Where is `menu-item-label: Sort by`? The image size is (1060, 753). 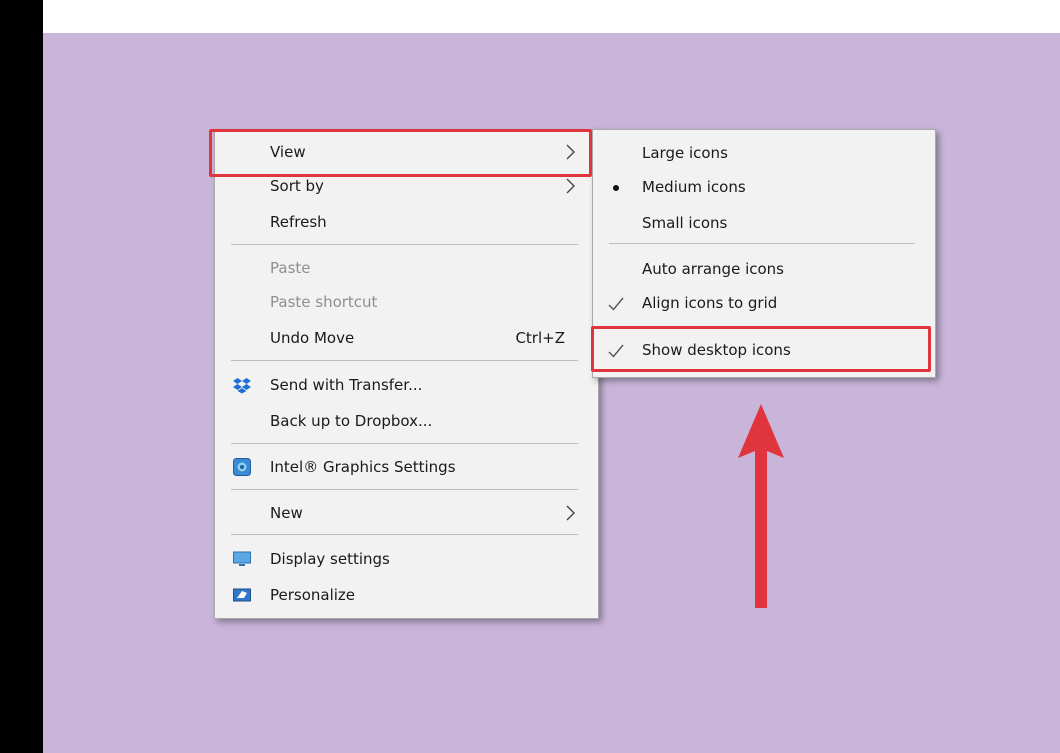 menu-item-label: Sort by is located at coordinates (297, 186).